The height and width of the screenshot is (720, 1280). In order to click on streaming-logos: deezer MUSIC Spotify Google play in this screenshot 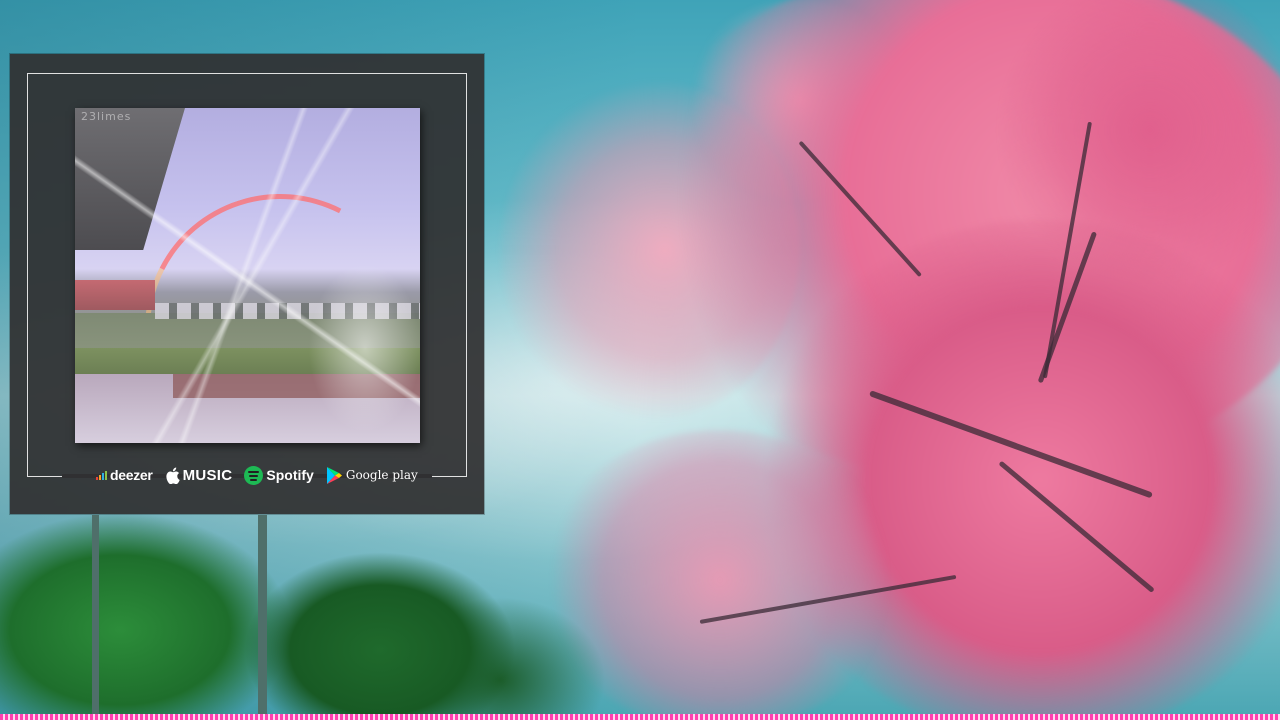, I will do `click(257, 475)`.